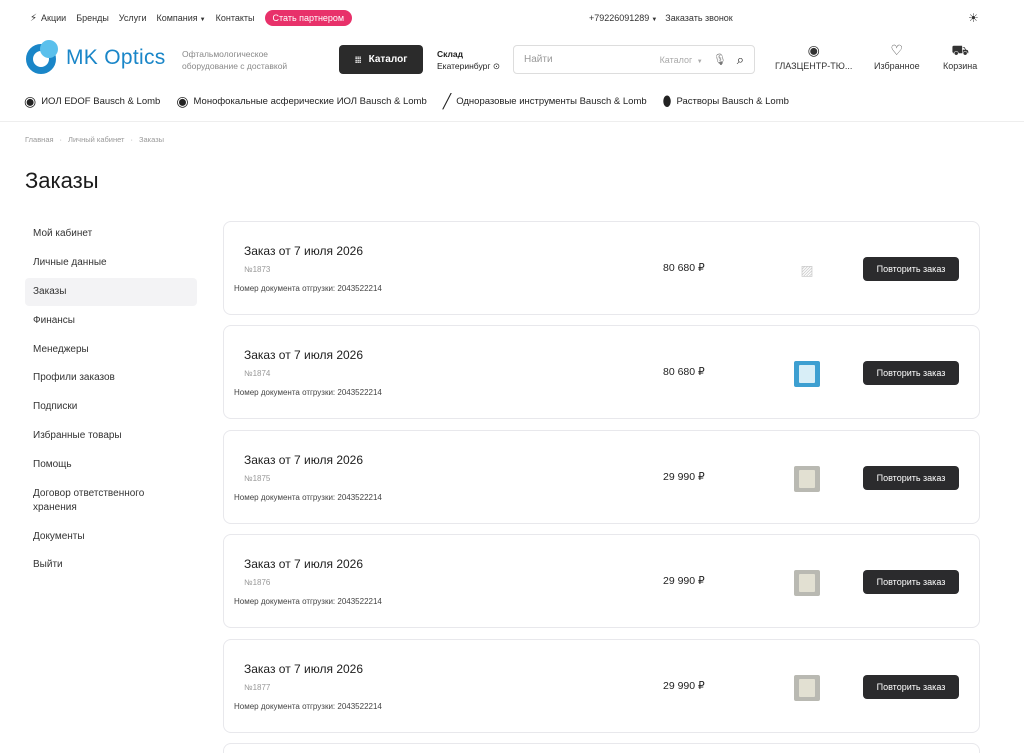 The height and width of the screenshot is (753, 1024). What do you see at coordinates (450, 54) in the screenshot?
I see `warehouse-title: Склад` at bounding box center [450, 54].